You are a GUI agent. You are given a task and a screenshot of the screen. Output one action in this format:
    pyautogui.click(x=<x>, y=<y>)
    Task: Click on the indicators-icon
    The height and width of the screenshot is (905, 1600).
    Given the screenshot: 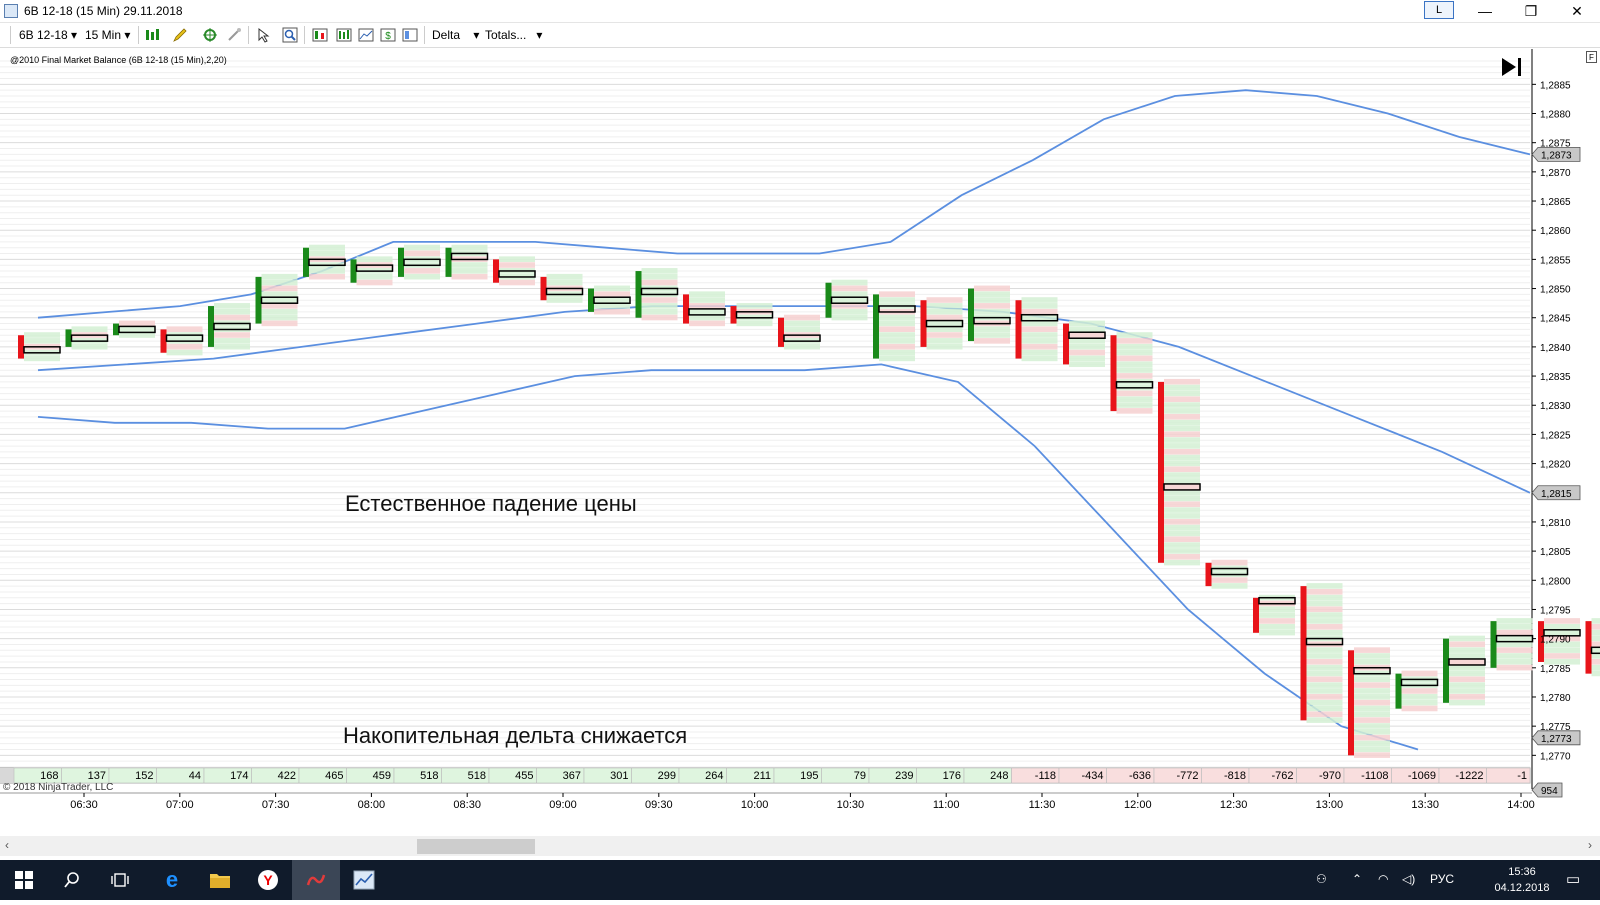 What is the action you would take?
    pyautogui.click(x=366, y=35)
    